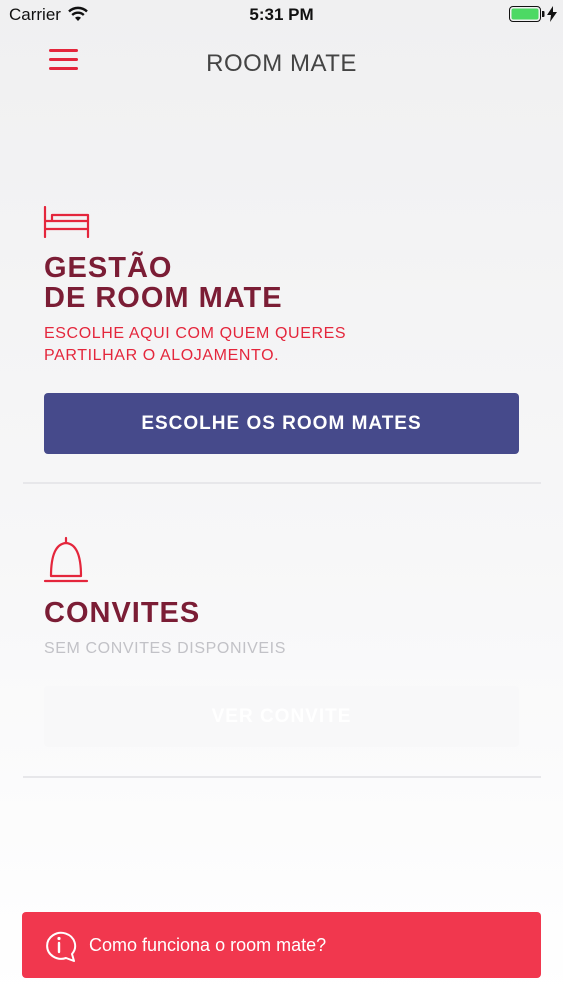 The width and height of the screenshot is (563, 1000). I want to click on charging-bolt-icon, so click(552, 16).